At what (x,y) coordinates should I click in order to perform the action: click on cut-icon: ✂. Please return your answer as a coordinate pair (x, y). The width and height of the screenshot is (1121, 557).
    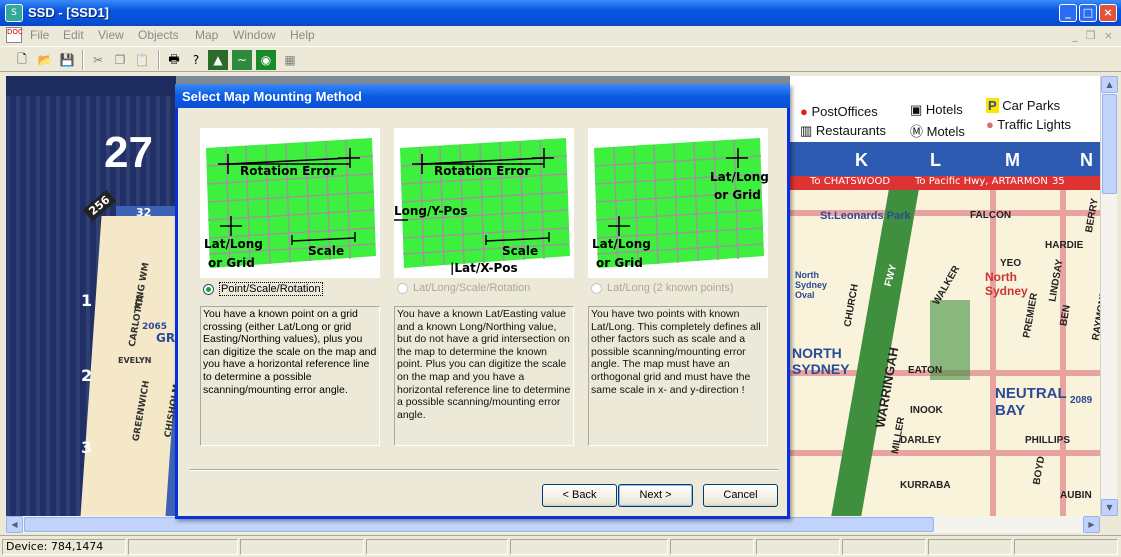
    Looking at the image, I should click on (98, 60).